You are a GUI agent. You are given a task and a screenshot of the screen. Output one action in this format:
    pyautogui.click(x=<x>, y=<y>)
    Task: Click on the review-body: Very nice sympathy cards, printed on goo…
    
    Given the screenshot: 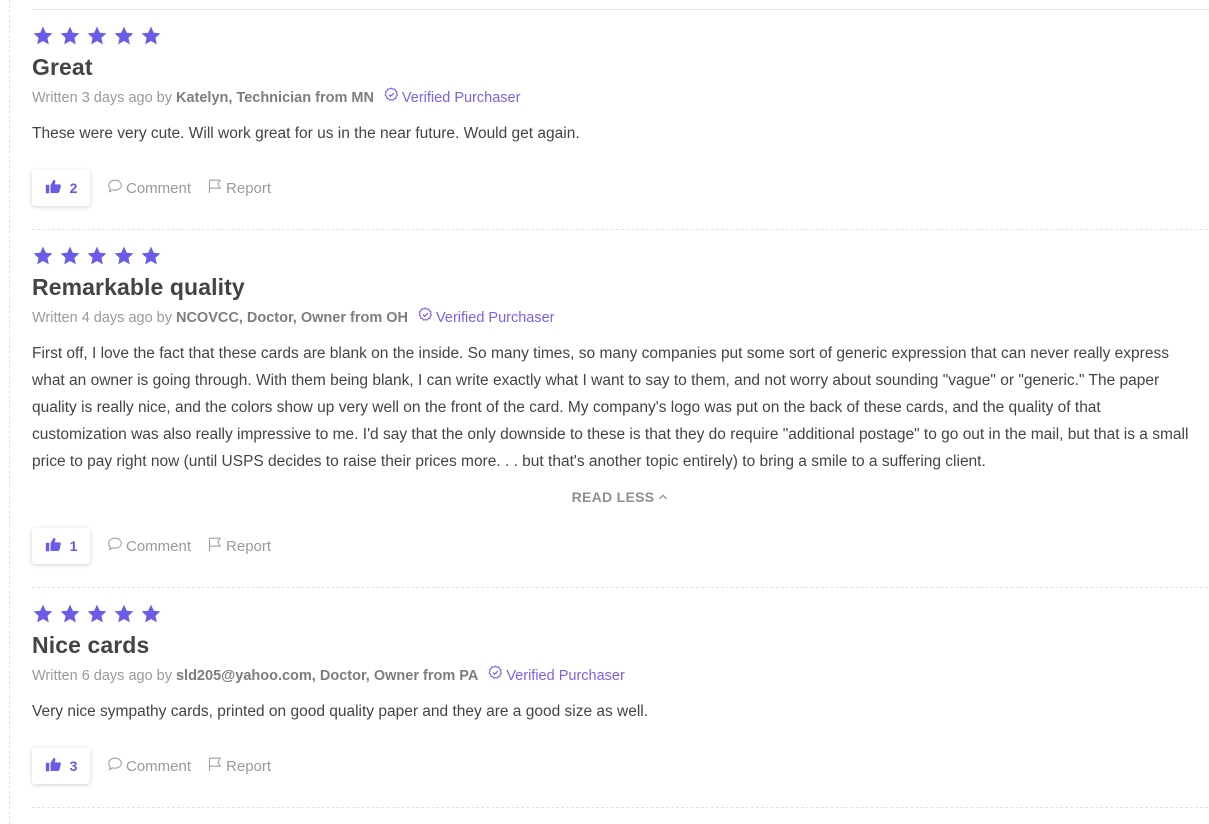 What is the action you would take?
    pyautogui.click(x=340, y=711)
    